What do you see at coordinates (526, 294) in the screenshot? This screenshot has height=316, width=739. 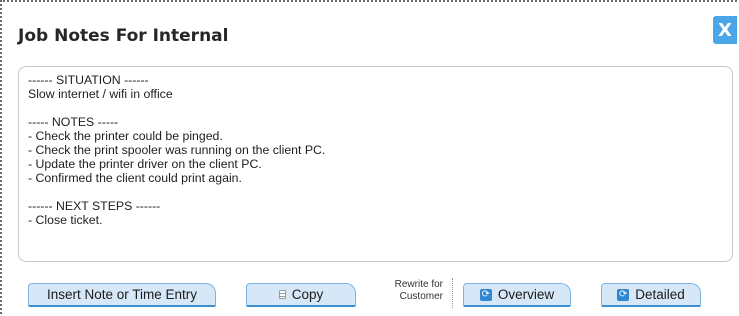 I see `overview-label: Overview` at bounding box center [526, 294].